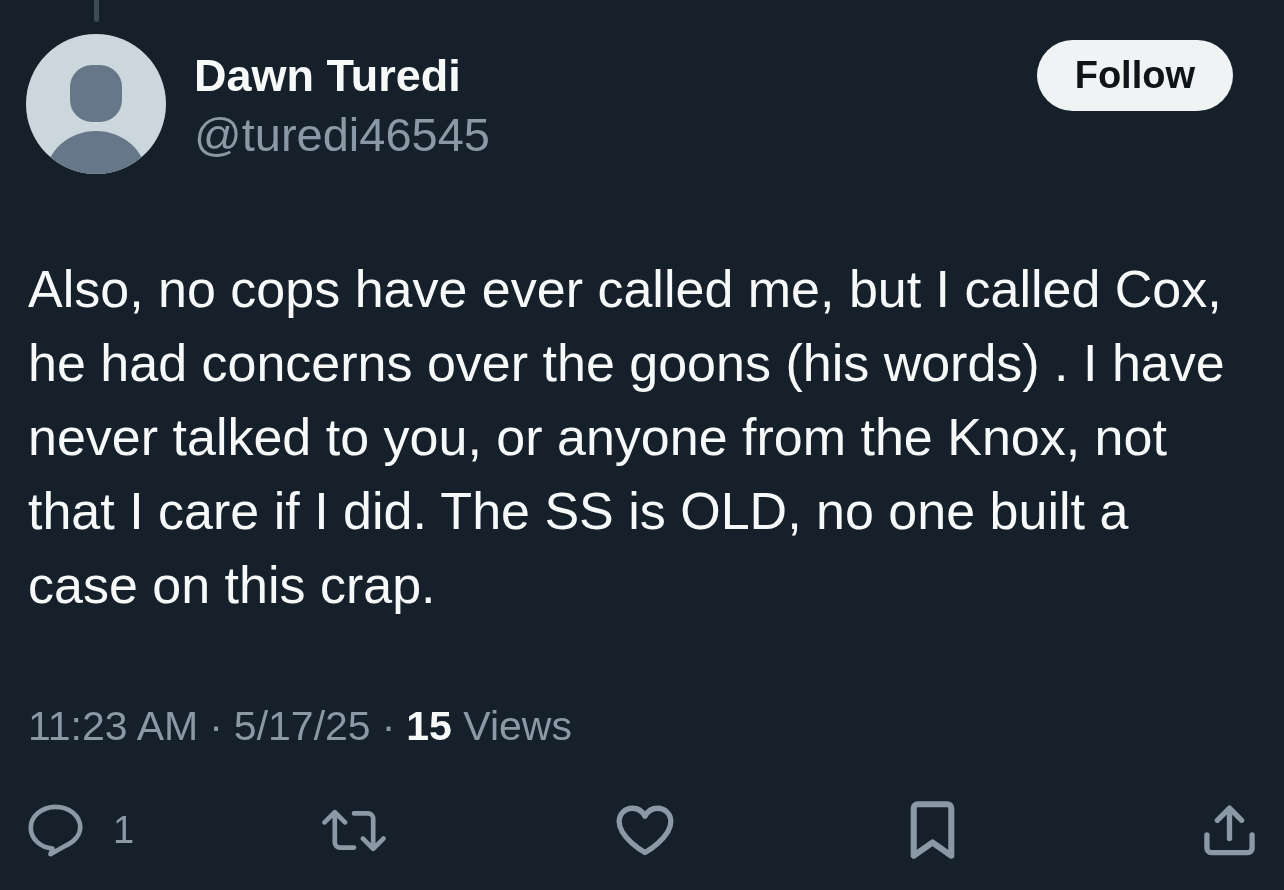 The image size is (1284, 890). Describe the element at coordinates (55, 830) in the screenshot. I see `speech-bubble-icon` at that location.